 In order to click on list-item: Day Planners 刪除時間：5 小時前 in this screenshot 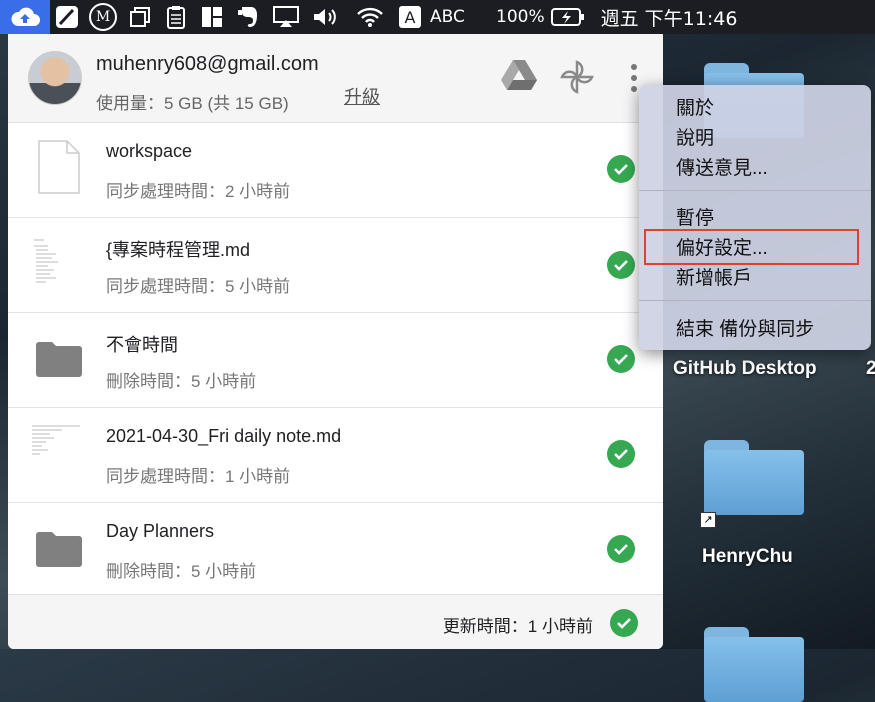, I will do `click(335, 550)`.